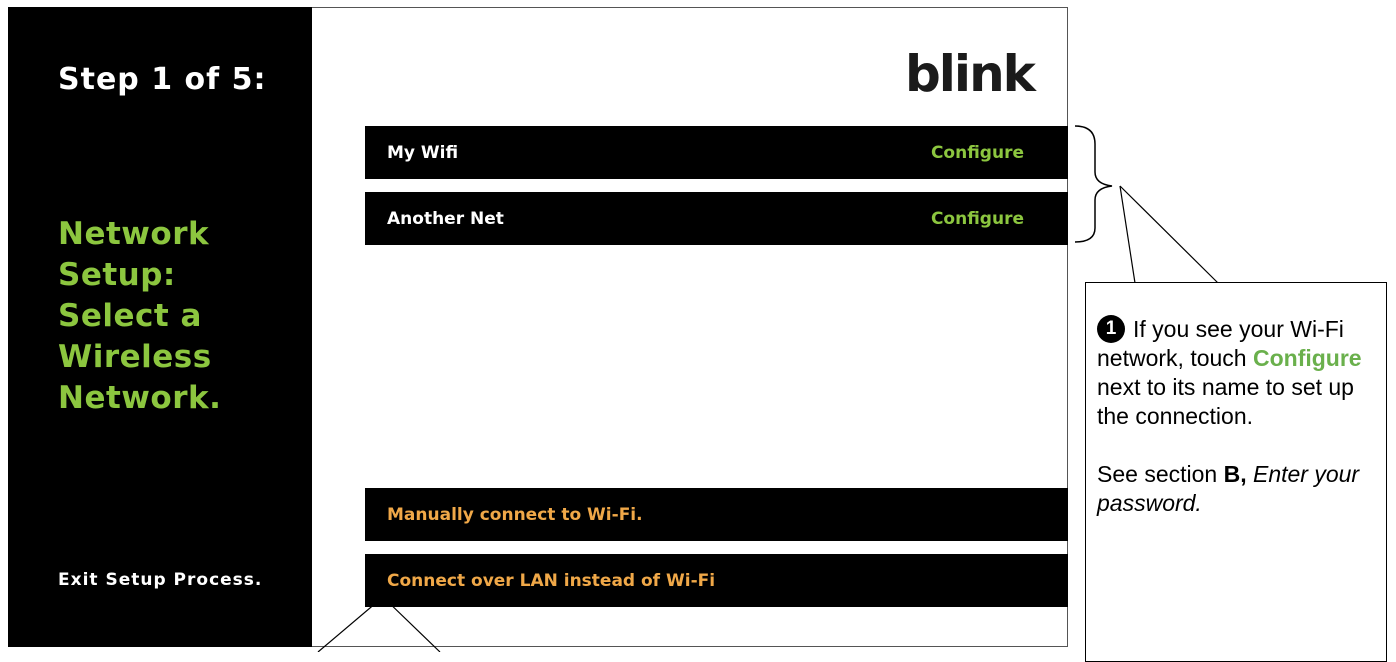 The width and height of the screenshot is (1396, 662). What do you see at coordinates (1157, 474) in the screenshot?
I see `callout-text: See section` at bounding box center [1157, 474].